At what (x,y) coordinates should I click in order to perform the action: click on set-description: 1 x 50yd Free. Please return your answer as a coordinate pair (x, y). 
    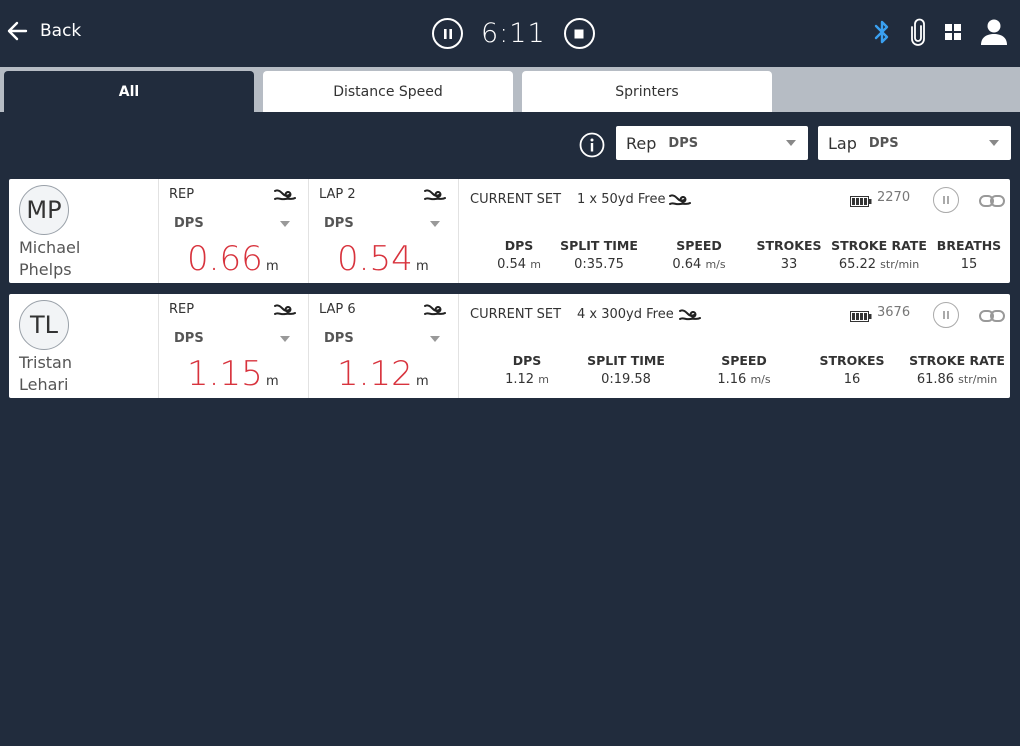
    Looking at the image, I should click on (621, 199).